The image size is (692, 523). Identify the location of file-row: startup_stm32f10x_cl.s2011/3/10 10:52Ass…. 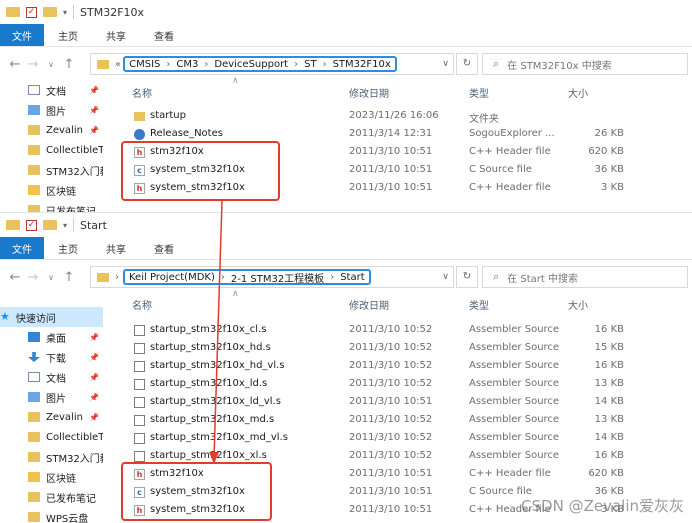
(398, 330).